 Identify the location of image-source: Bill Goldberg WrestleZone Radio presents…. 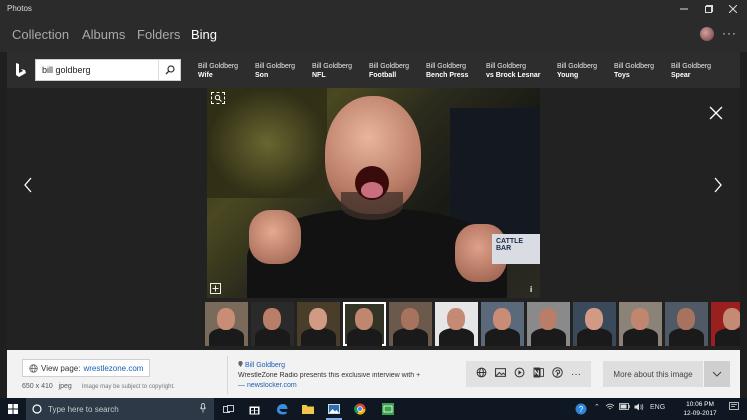
(335, 373).